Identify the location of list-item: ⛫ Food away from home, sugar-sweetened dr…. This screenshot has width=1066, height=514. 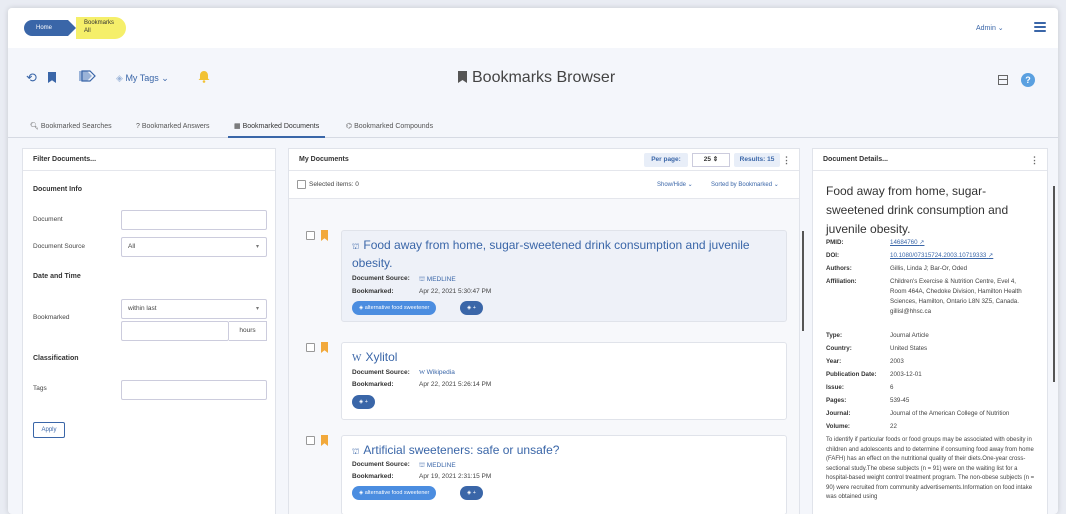
(564, 276).